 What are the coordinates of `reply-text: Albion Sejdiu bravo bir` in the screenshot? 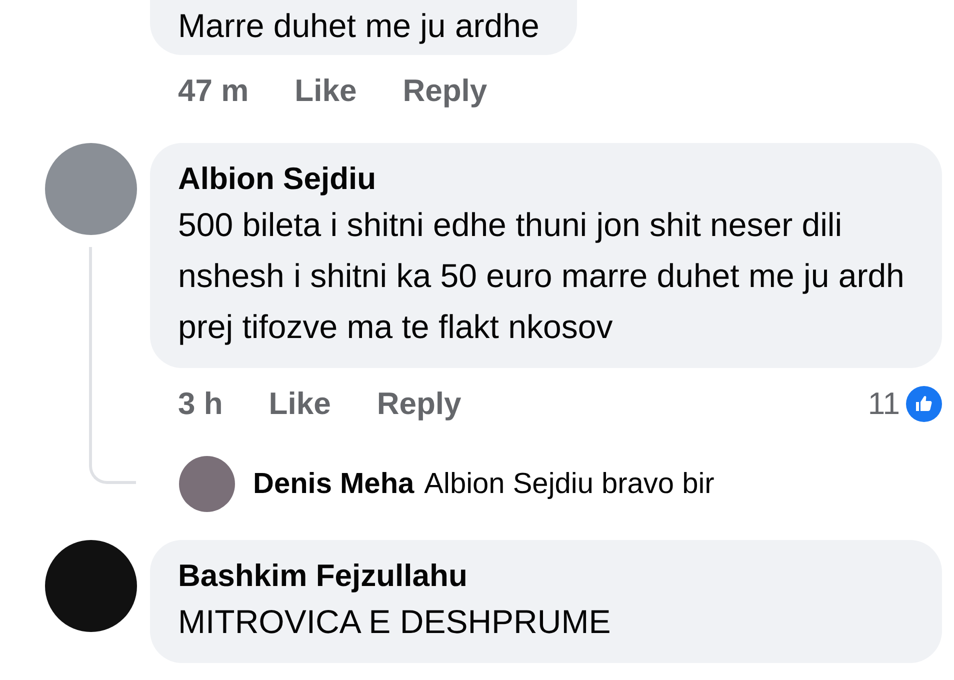 It's located at (569, 484).